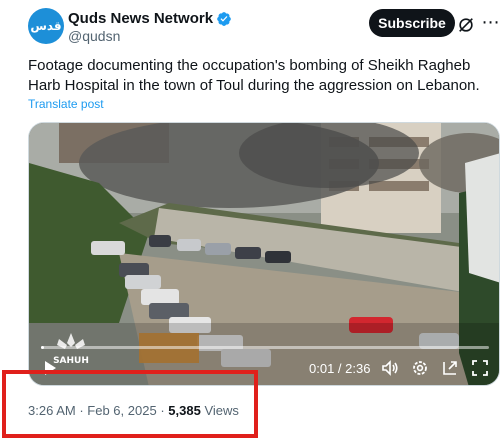 This screenshot has height=440, width=504. Describe the element at coordinates (340, 368) in the screenshot. I see `video-time: 0:01 / 2:36` at that location.